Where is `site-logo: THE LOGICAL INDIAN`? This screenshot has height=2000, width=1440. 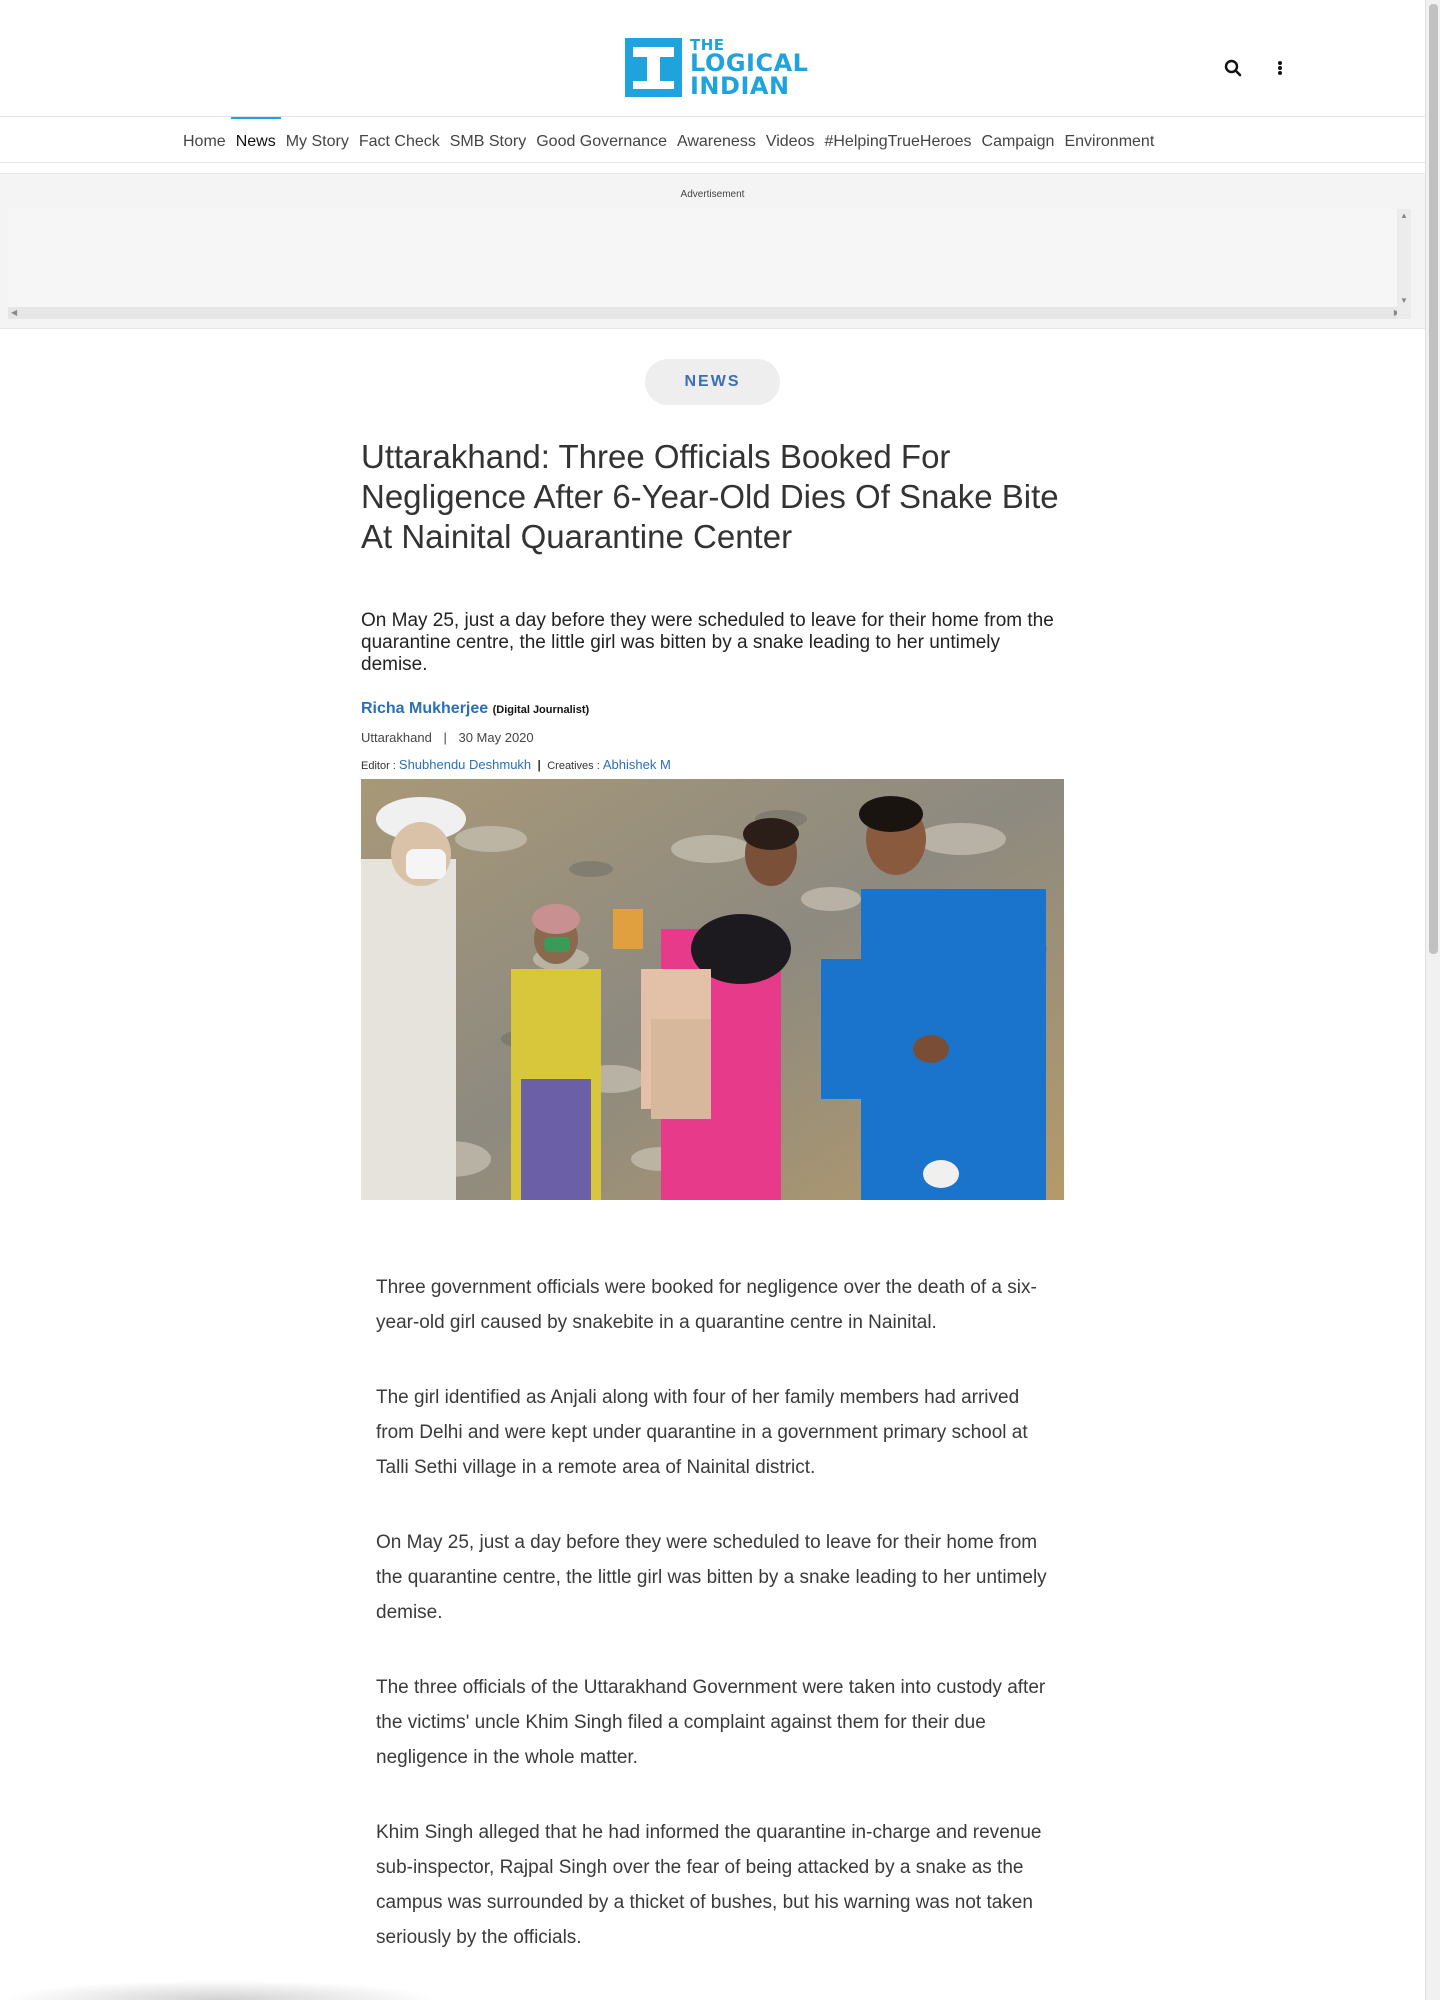
site-logo: THE LOGICAL INDIAN is located at coordinates (716, 69).